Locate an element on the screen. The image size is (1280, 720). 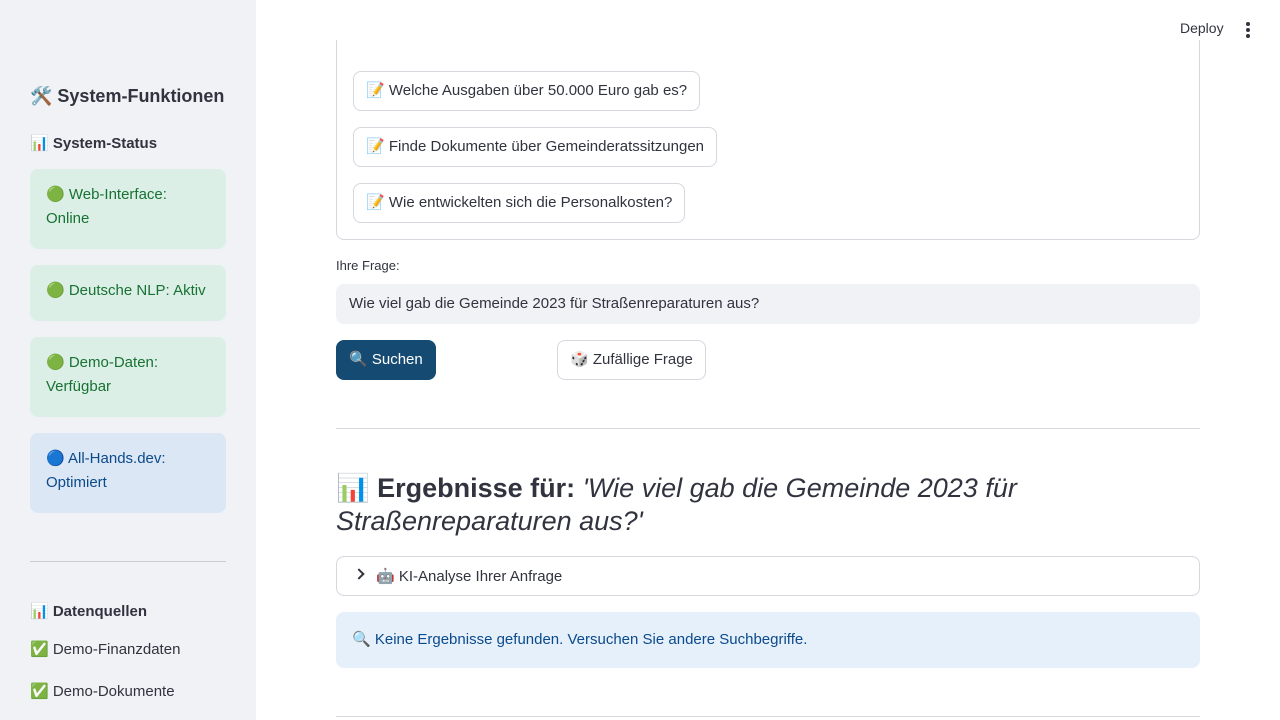
status-deutsche-nlp: 🟢 Deutsche NLP: Aktiv is located at coordinates (128, 293).